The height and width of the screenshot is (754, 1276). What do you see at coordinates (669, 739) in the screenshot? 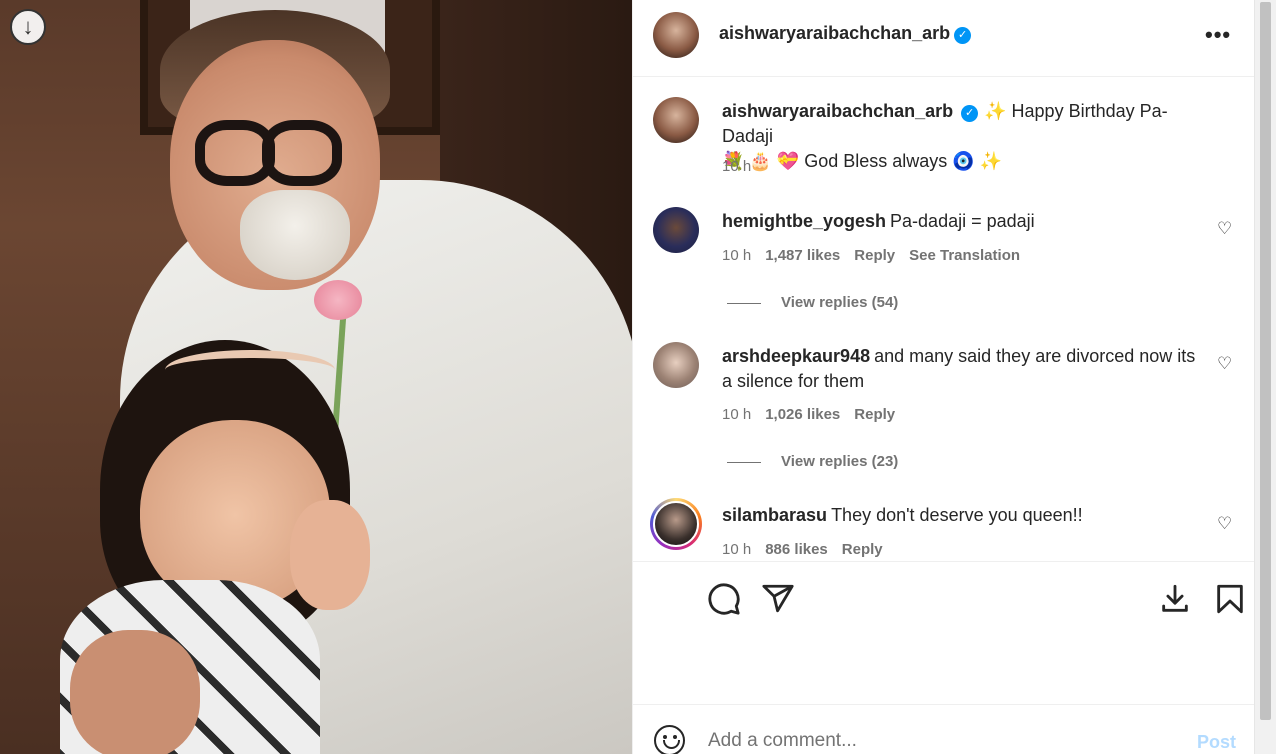
I see `emoji-icon` at bounding box center [669, 739].